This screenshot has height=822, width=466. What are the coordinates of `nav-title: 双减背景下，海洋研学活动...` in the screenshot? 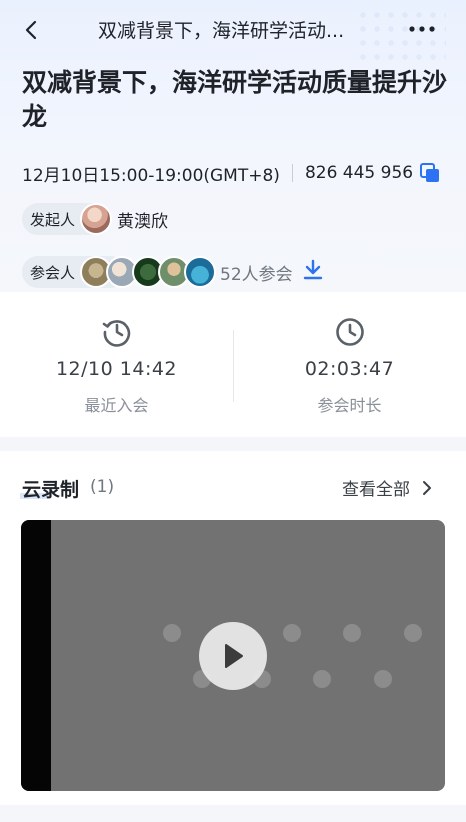 It's located at (221, 31).